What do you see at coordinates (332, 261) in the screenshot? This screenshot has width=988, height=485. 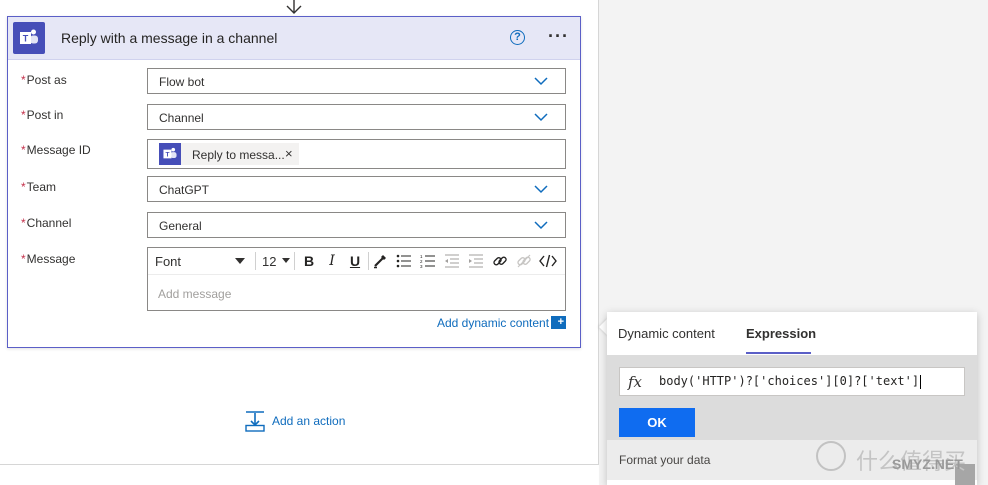 I see `italic-button: I` at bounding box center [332, 261].